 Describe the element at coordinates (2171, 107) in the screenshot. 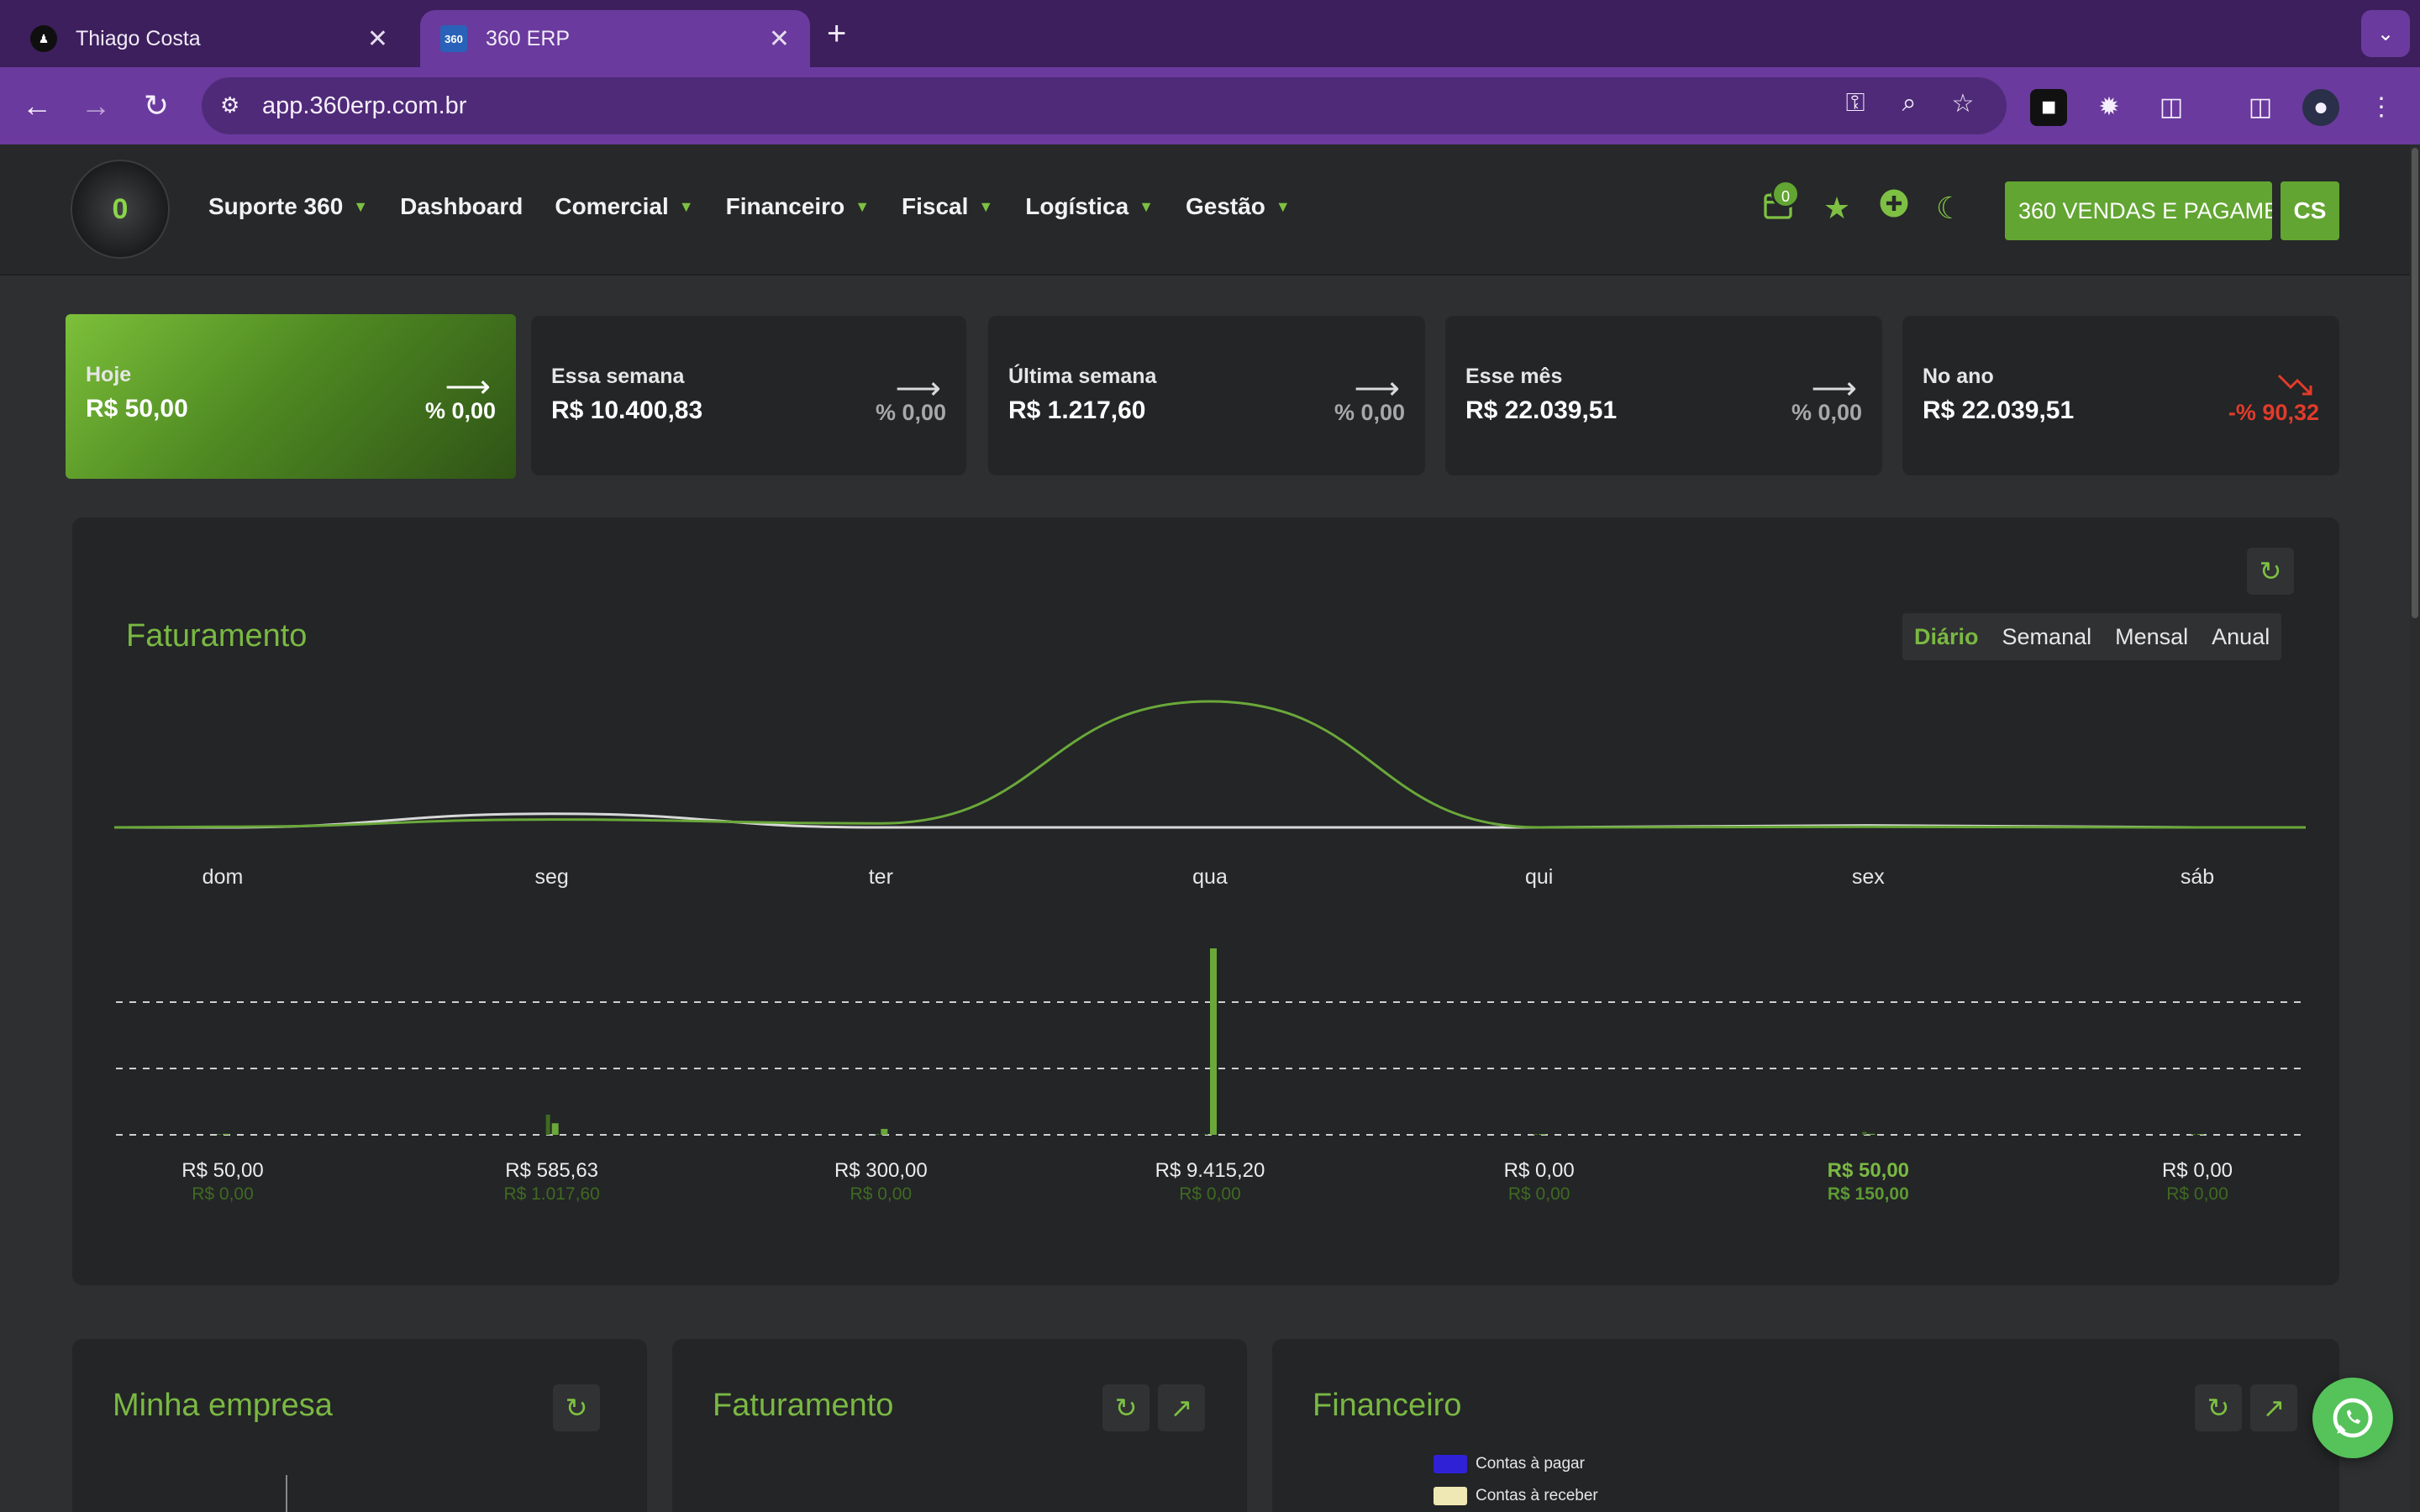

I see `puzzle-icon: ◫` at that location.